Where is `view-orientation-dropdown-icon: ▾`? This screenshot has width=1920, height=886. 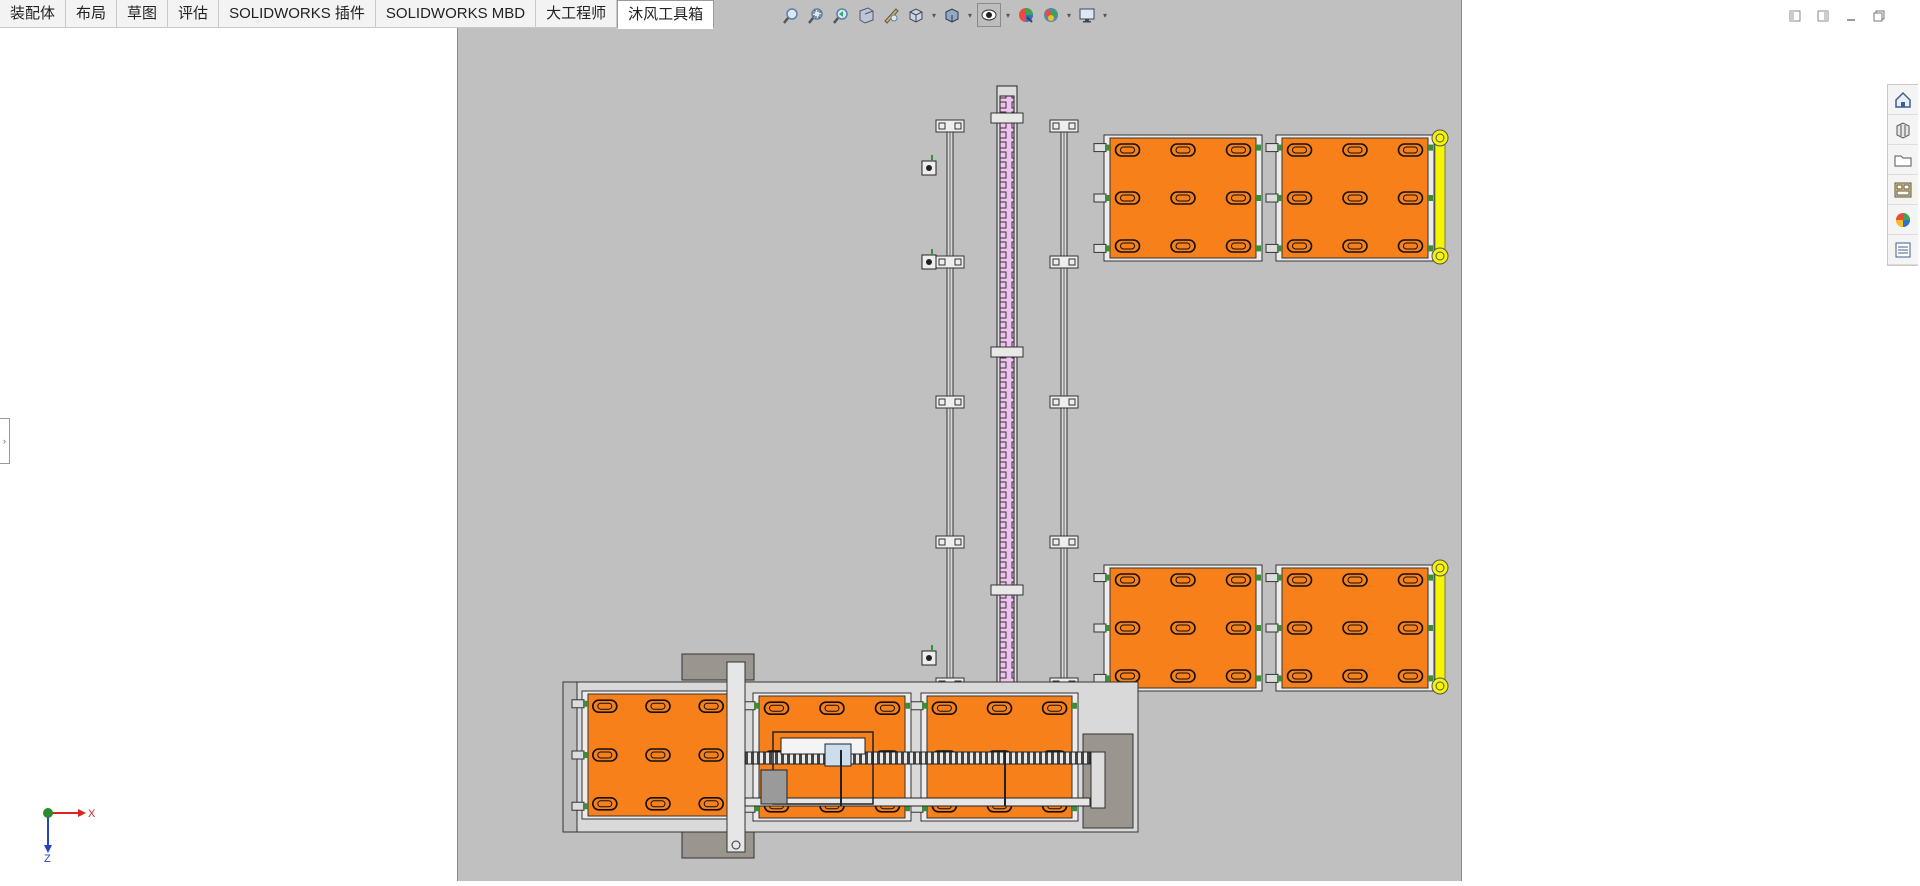
view-orientation-dropdown-icon: ▾ is located at coordinates (934, 15).